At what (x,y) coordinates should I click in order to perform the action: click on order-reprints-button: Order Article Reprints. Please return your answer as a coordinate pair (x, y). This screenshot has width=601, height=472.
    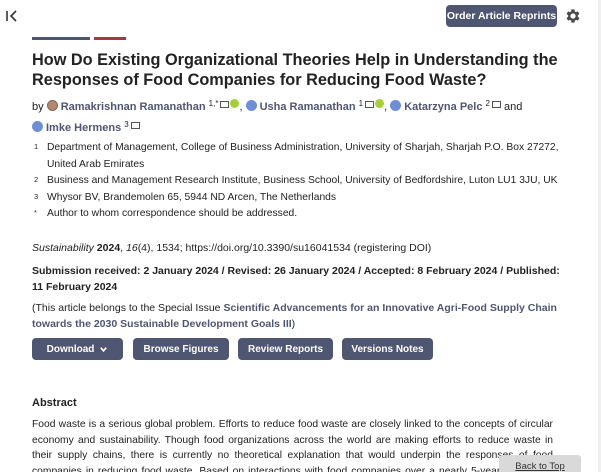
    Looking at the image, I should click on (501, 16).